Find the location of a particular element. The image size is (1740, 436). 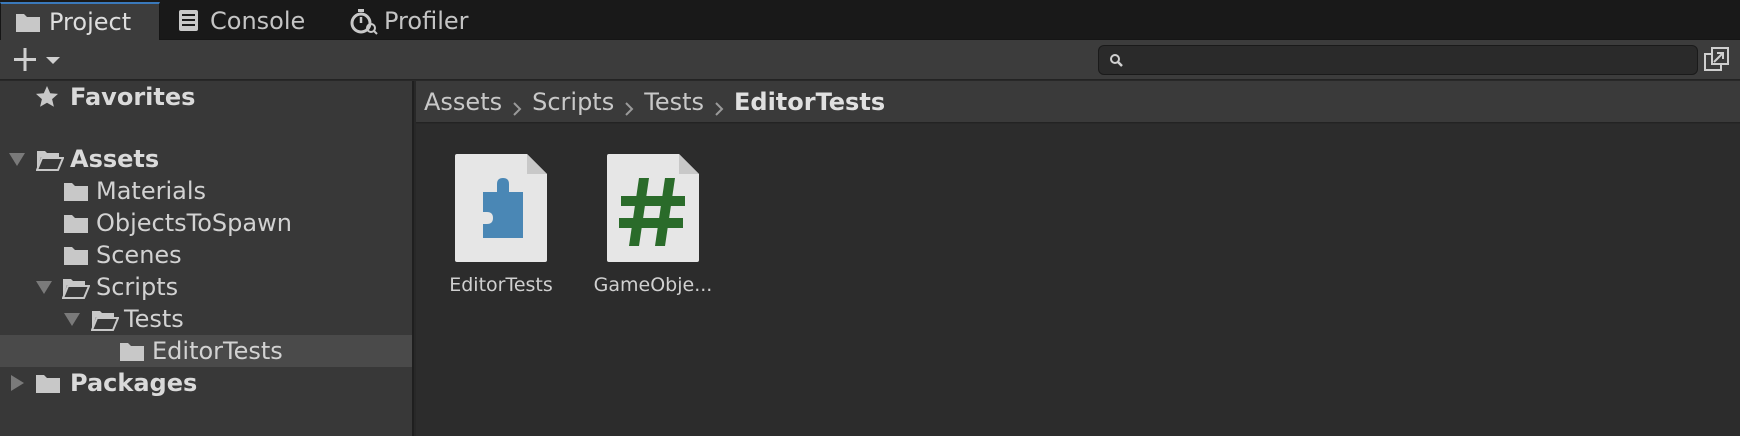

tree-item-packages: Packages is located at coordinates (206, 383).